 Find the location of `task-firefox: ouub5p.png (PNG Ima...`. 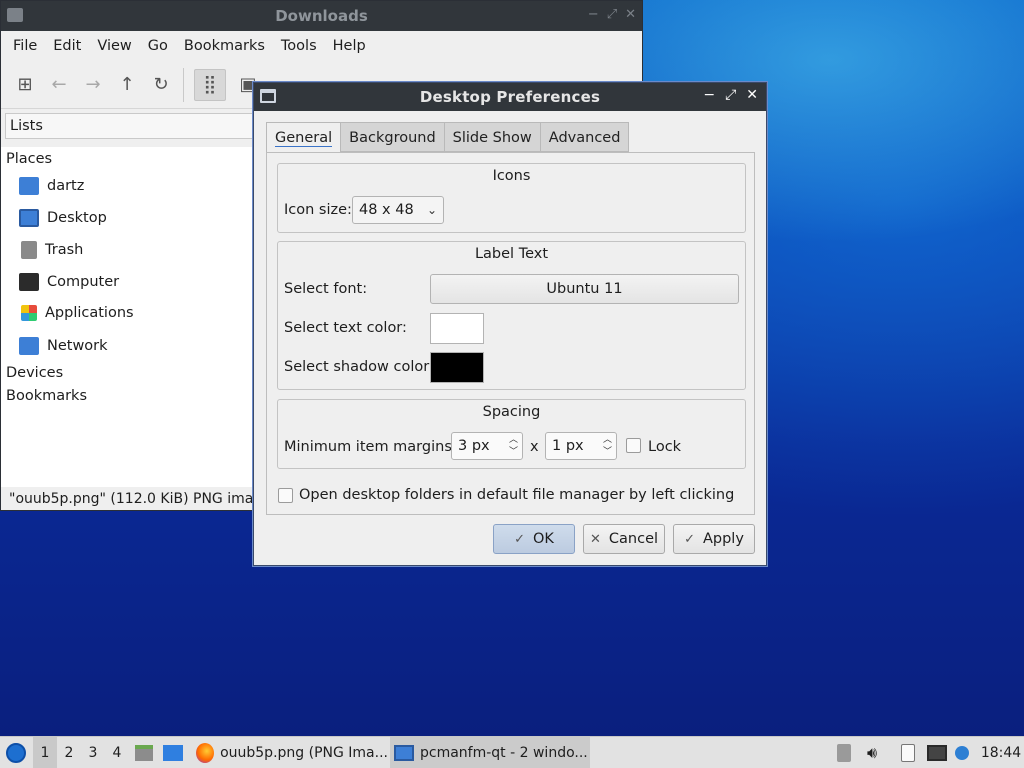

task-firefox: ouub5p.png (PNG Ima... is located at coordinates (290, 752).